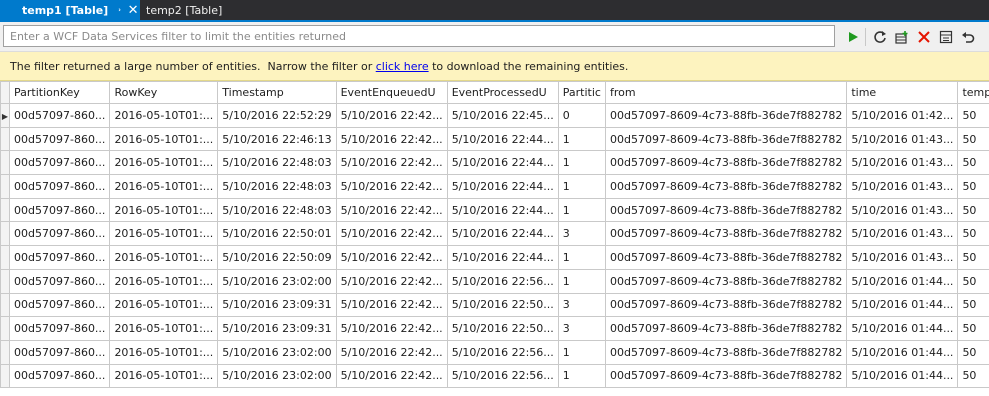  What do you see at coordinates (853, 37) in the screenshot?
I see `run-query-icon` at bounding box center [853, 37].